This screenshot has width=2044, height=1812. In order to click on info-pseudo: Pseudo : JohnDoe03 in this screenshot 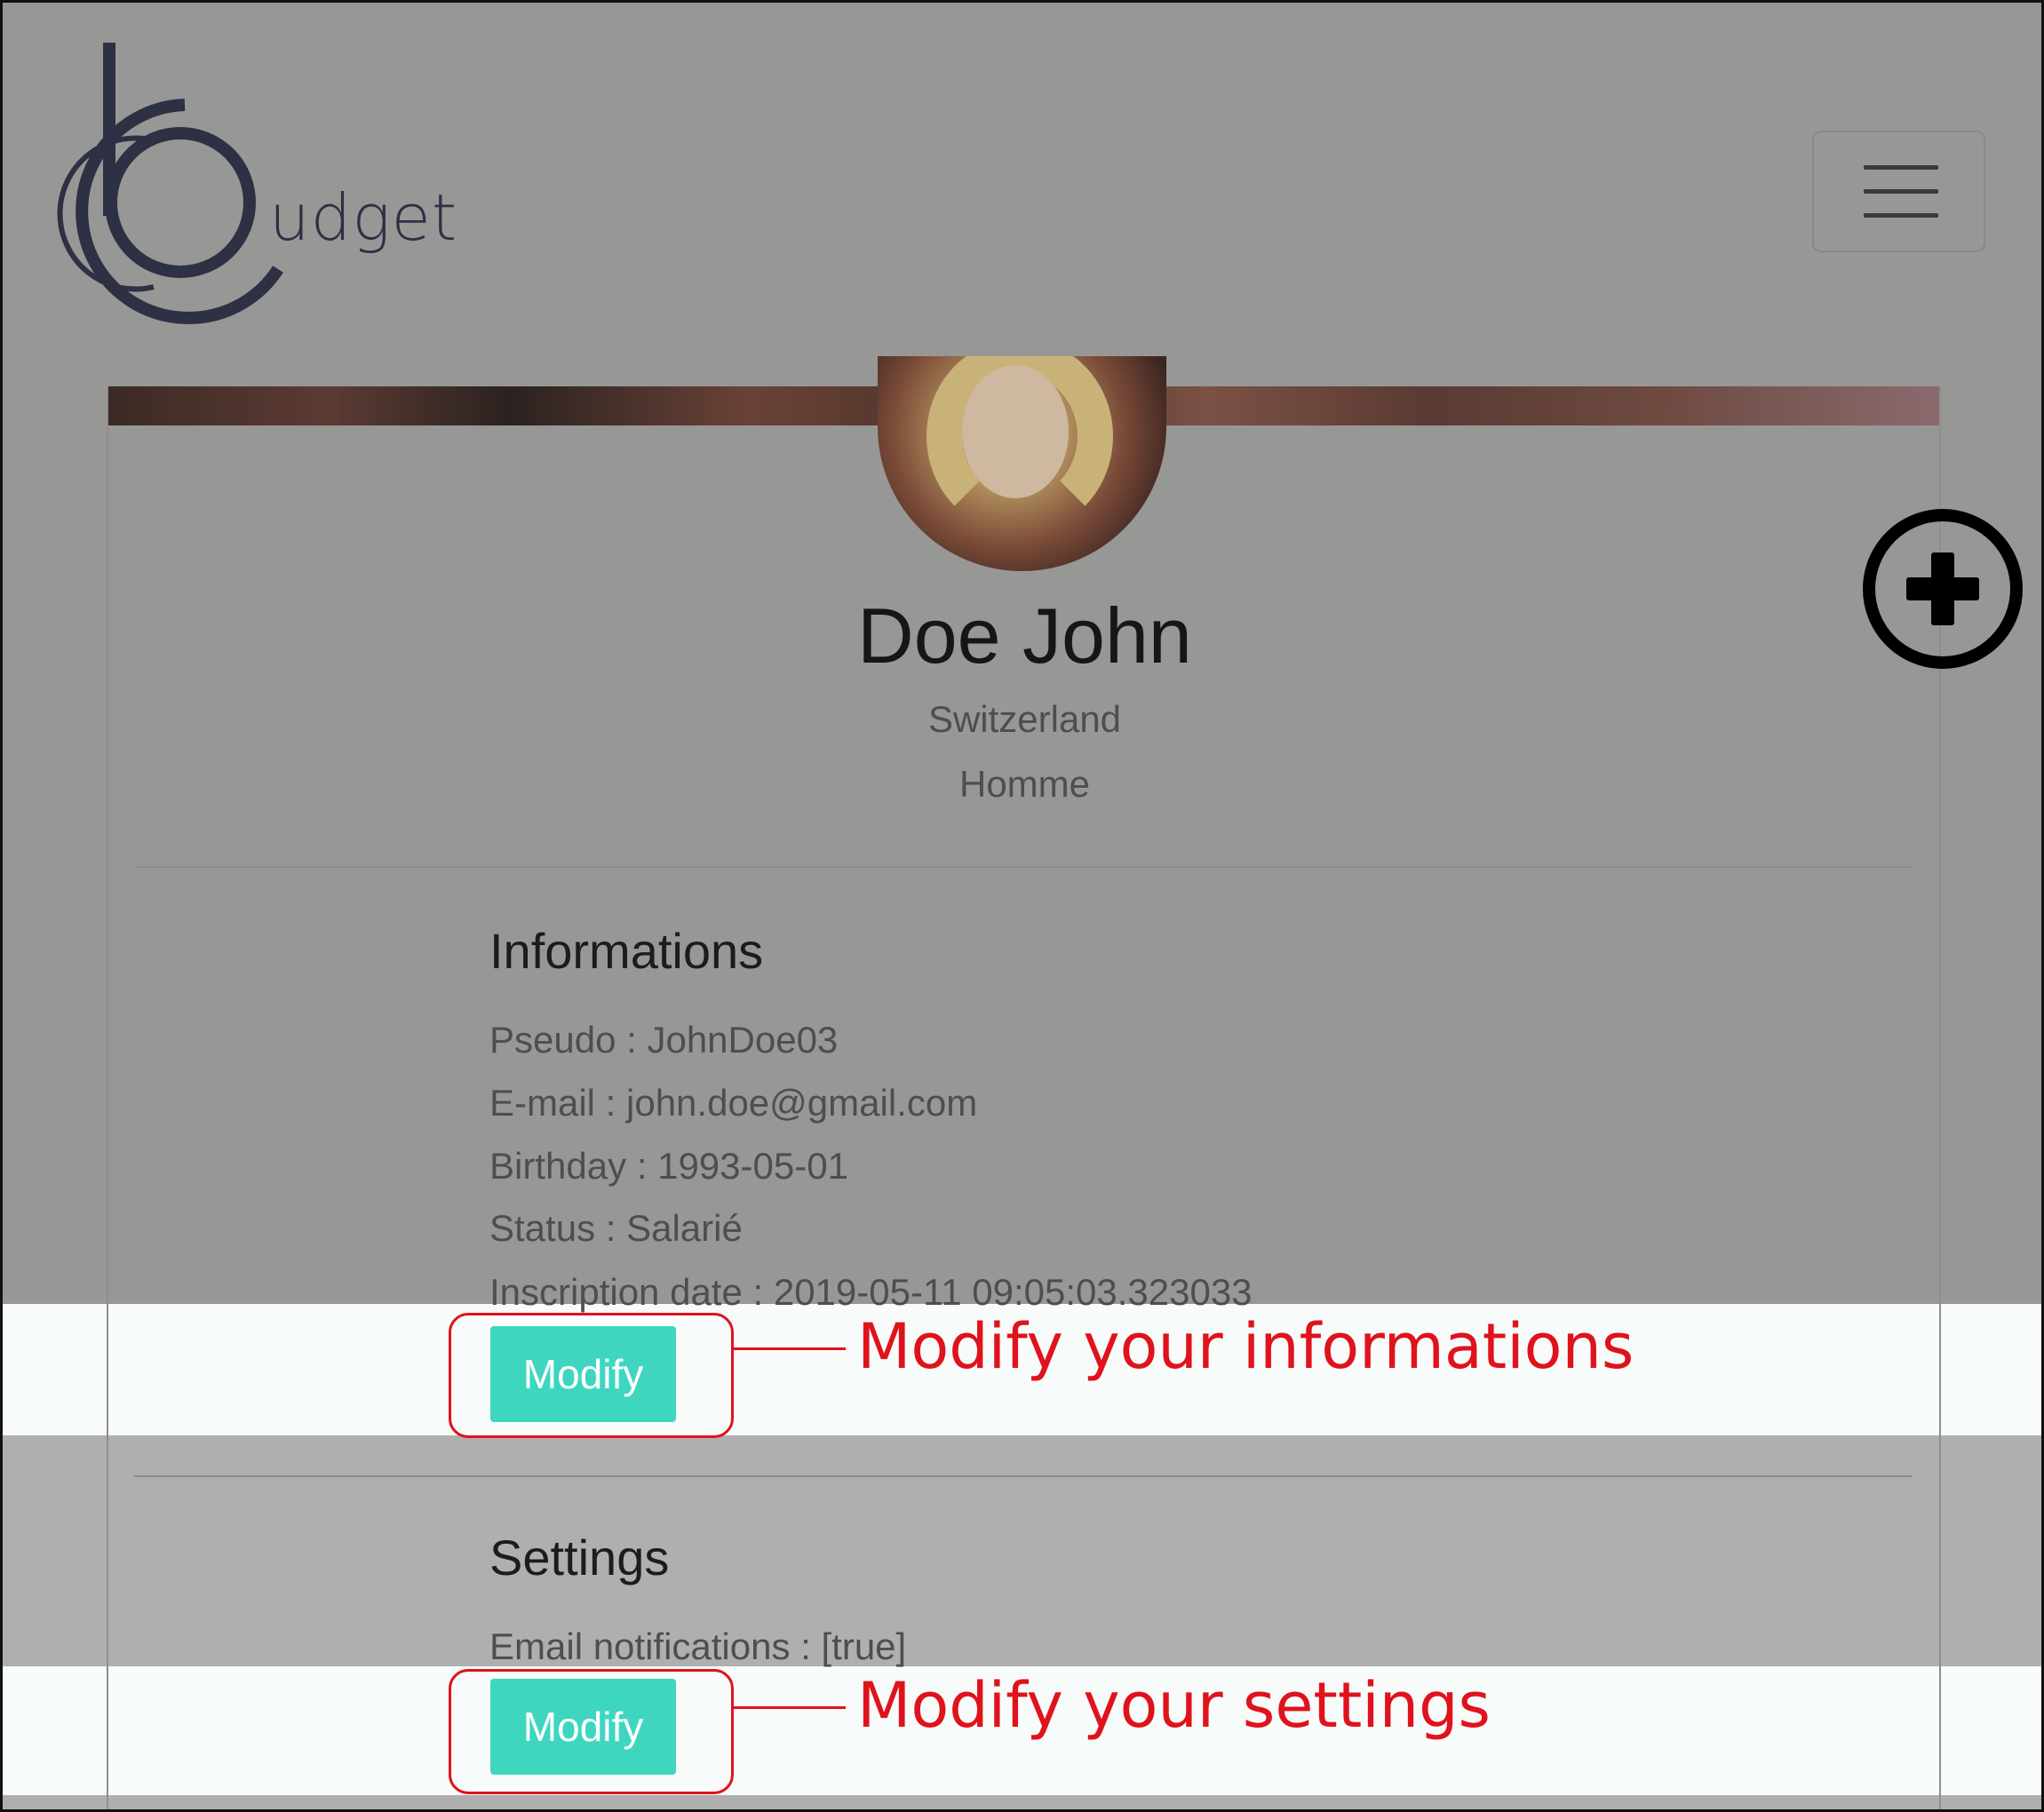, I will do `click(664, 1040)`.